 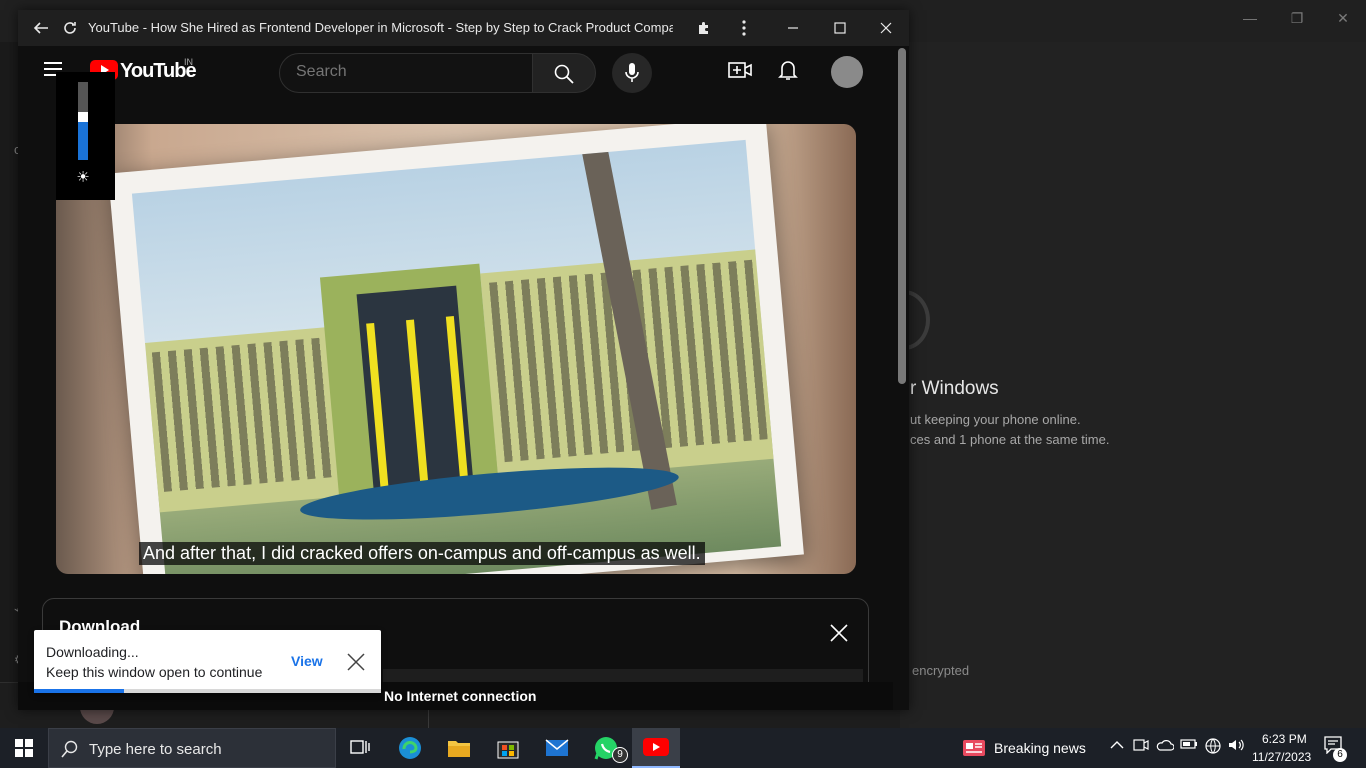 I want to click on brightness-panel: ☀, so click(x=85, y=136).